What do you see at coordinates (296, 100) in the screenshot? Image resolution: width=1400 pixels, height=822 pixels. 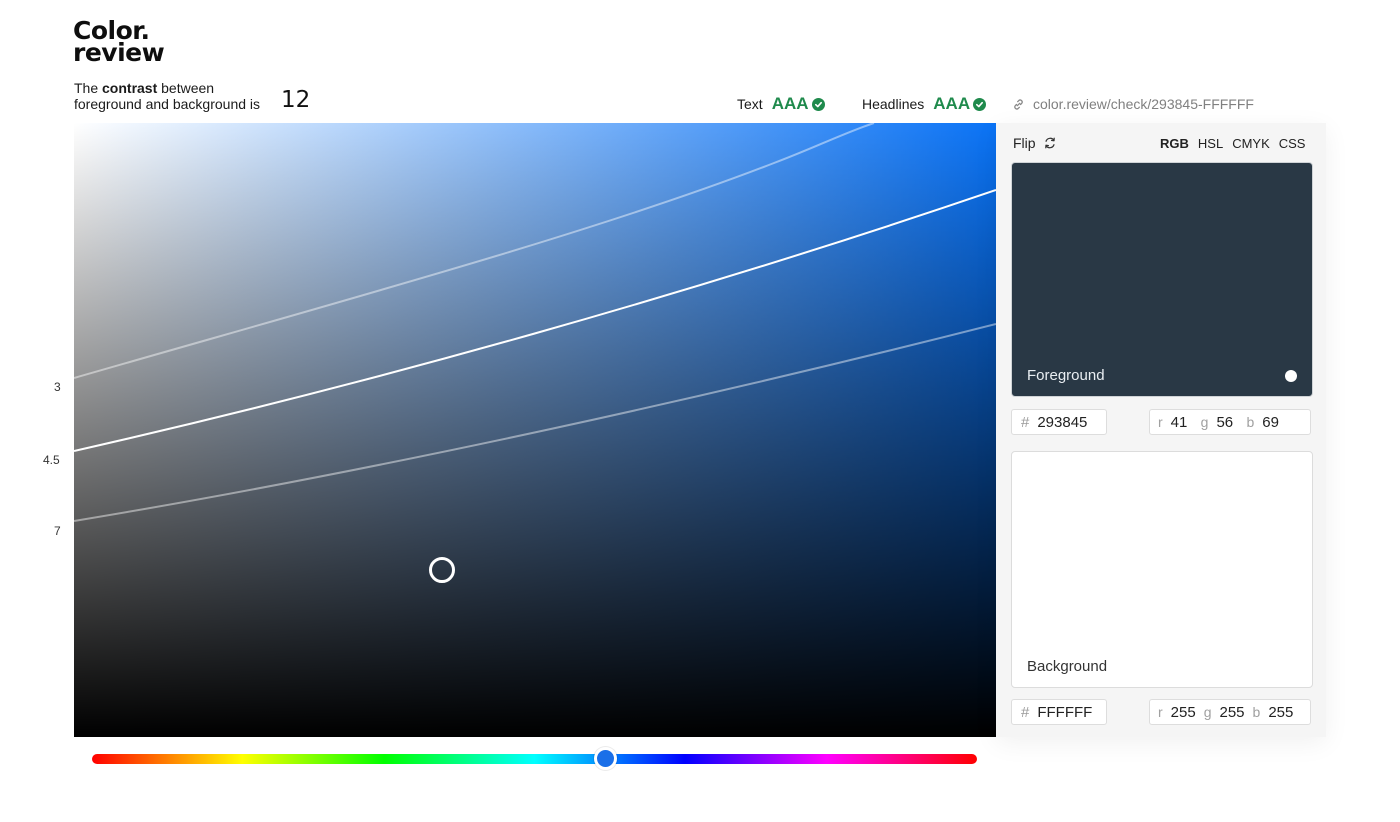 I see `contrast-value: 12` at bounding box center [296, 100].